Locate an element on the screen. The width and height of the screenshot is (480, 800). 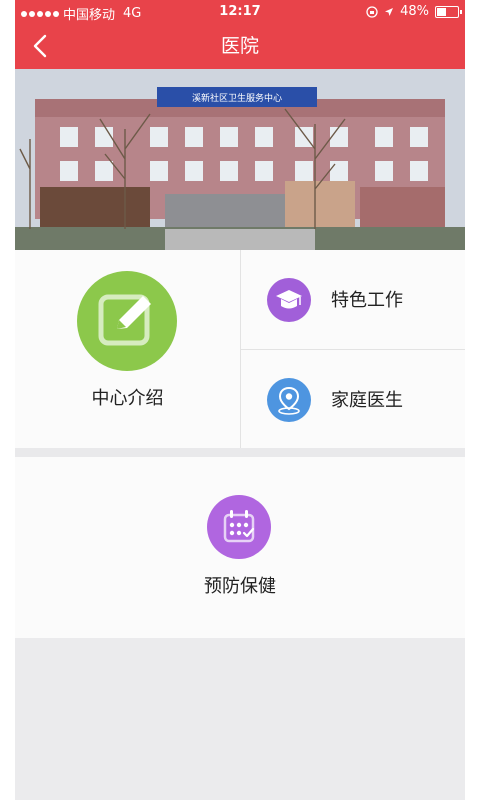
graduation-cap-icon is located at coordinates (289, 299).